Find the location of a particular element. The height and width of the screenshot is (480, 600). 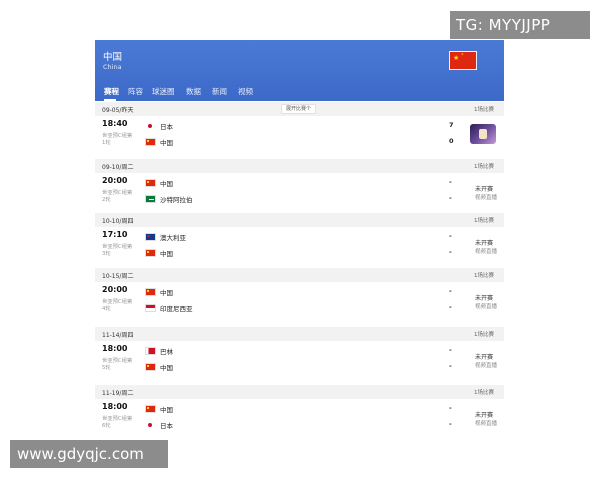

date-row: 09-05/昨天 1场比赛 展开比赛个 is located at coordinates (299, 109).